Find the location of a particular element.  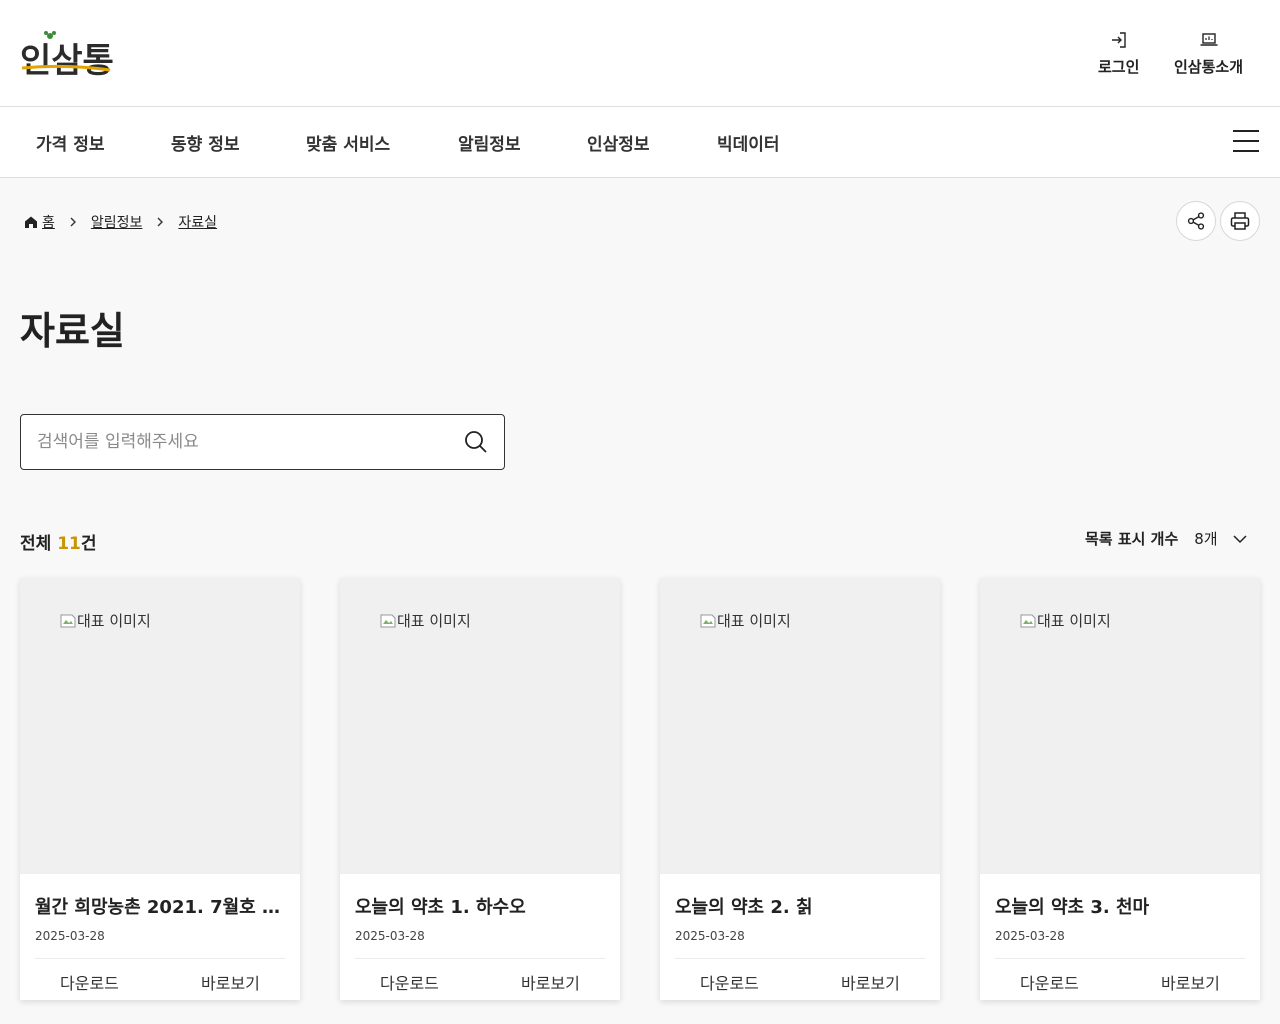

laptop-icon is located at coordinates (1208, 39).